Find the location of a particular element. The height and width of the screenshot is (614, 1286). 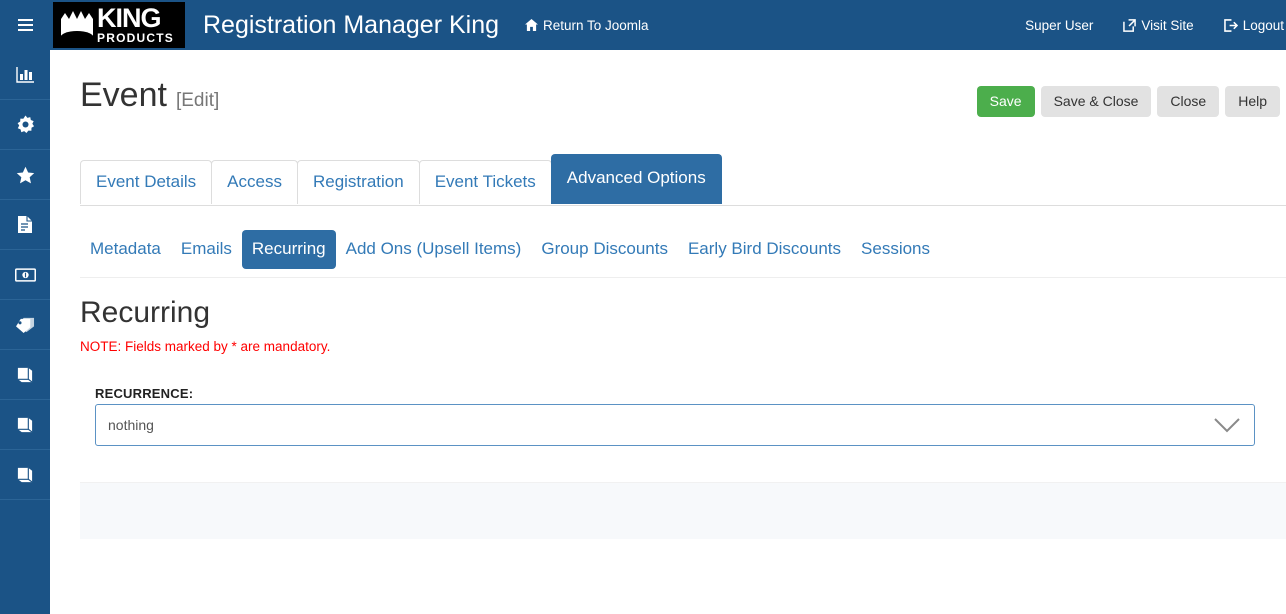

sidebar-item-dashboard is located at coordinates (25, 75).